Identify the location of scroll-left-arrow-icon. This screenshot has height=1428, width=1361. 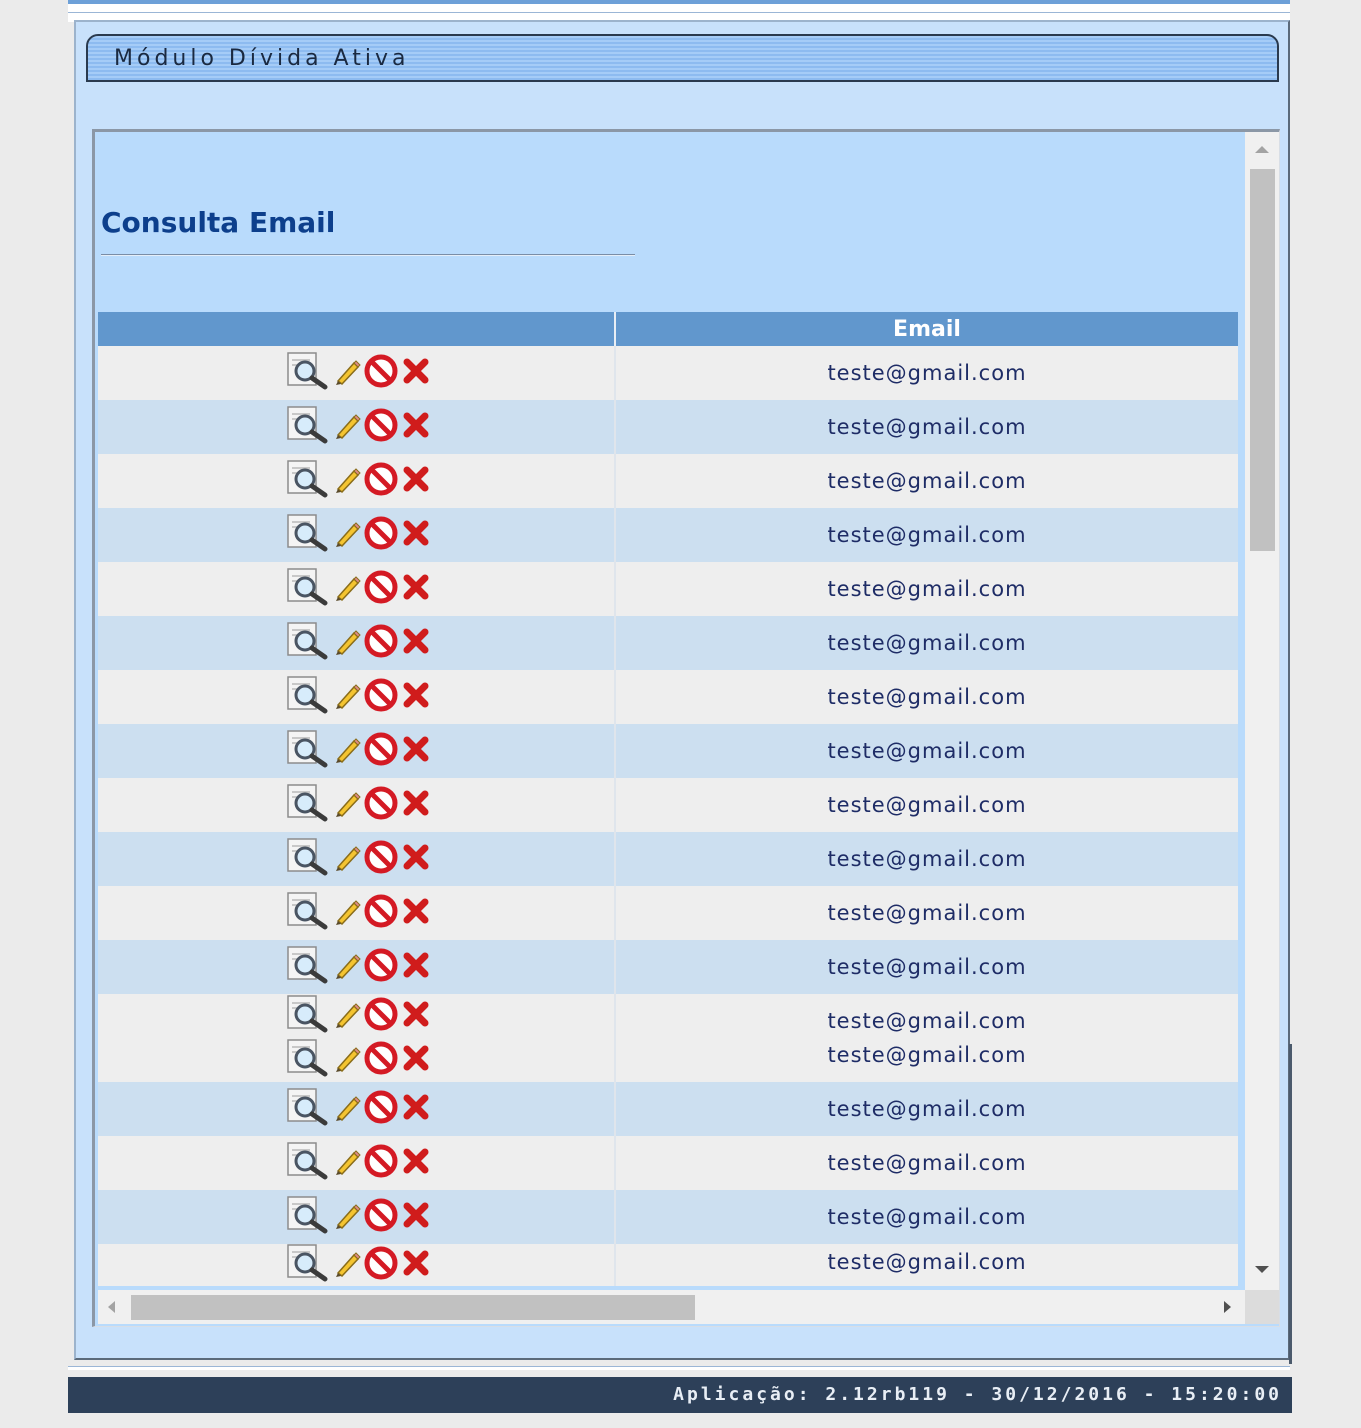
(111, 1307).